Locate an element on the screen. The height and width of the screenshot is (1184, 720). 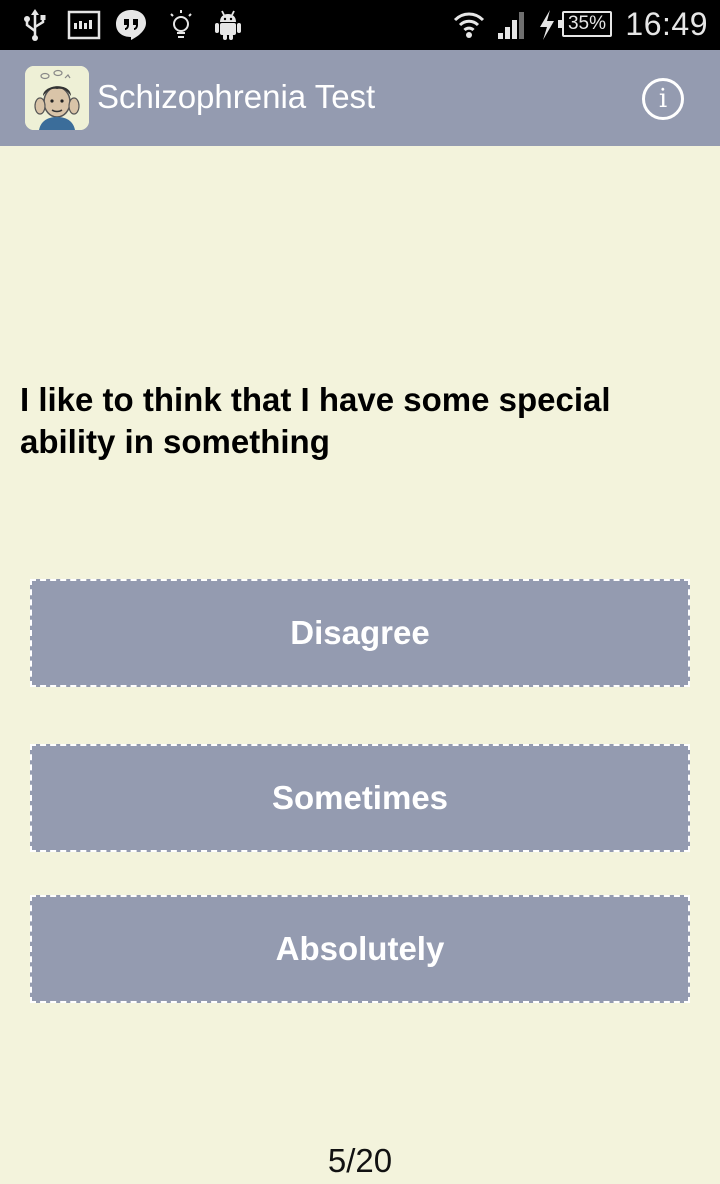
answer-absolutely-button: Absolutely is located at coordinates (360, 949).